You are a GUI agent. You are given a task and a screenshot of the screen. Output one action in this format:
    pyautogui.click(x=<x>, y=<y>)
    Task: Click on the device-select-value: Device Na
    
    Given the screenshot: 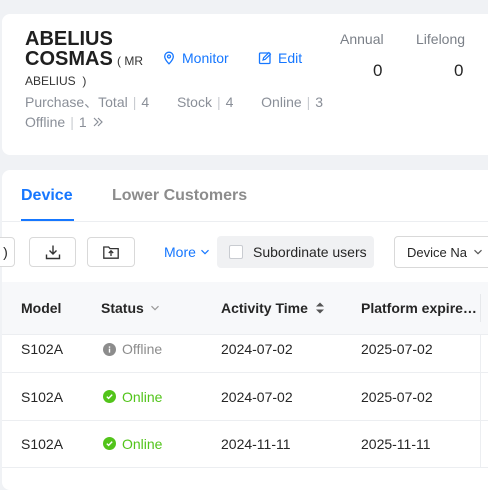 What is the action you would take?
    pyautogui.click(x=437, y=252)
    